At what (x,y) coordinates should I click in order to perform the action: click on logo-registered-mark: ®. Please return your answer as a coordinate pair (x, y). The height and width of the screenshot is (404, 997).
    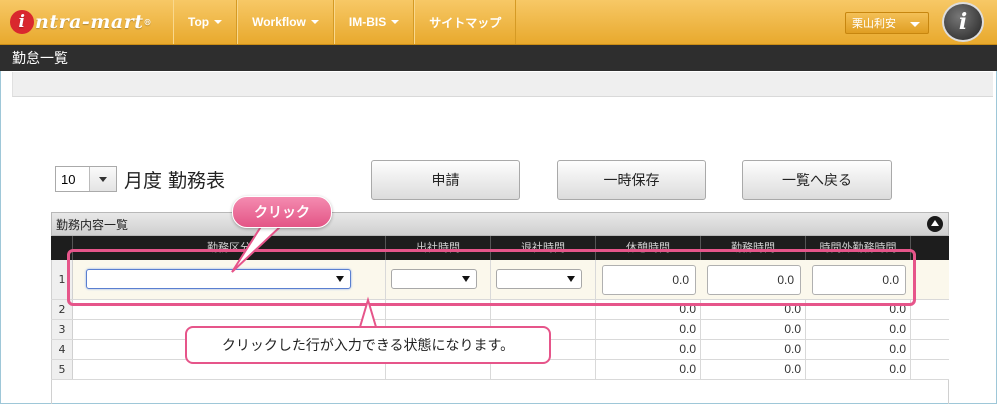
    Looking at the image, I should click on (147, 22).